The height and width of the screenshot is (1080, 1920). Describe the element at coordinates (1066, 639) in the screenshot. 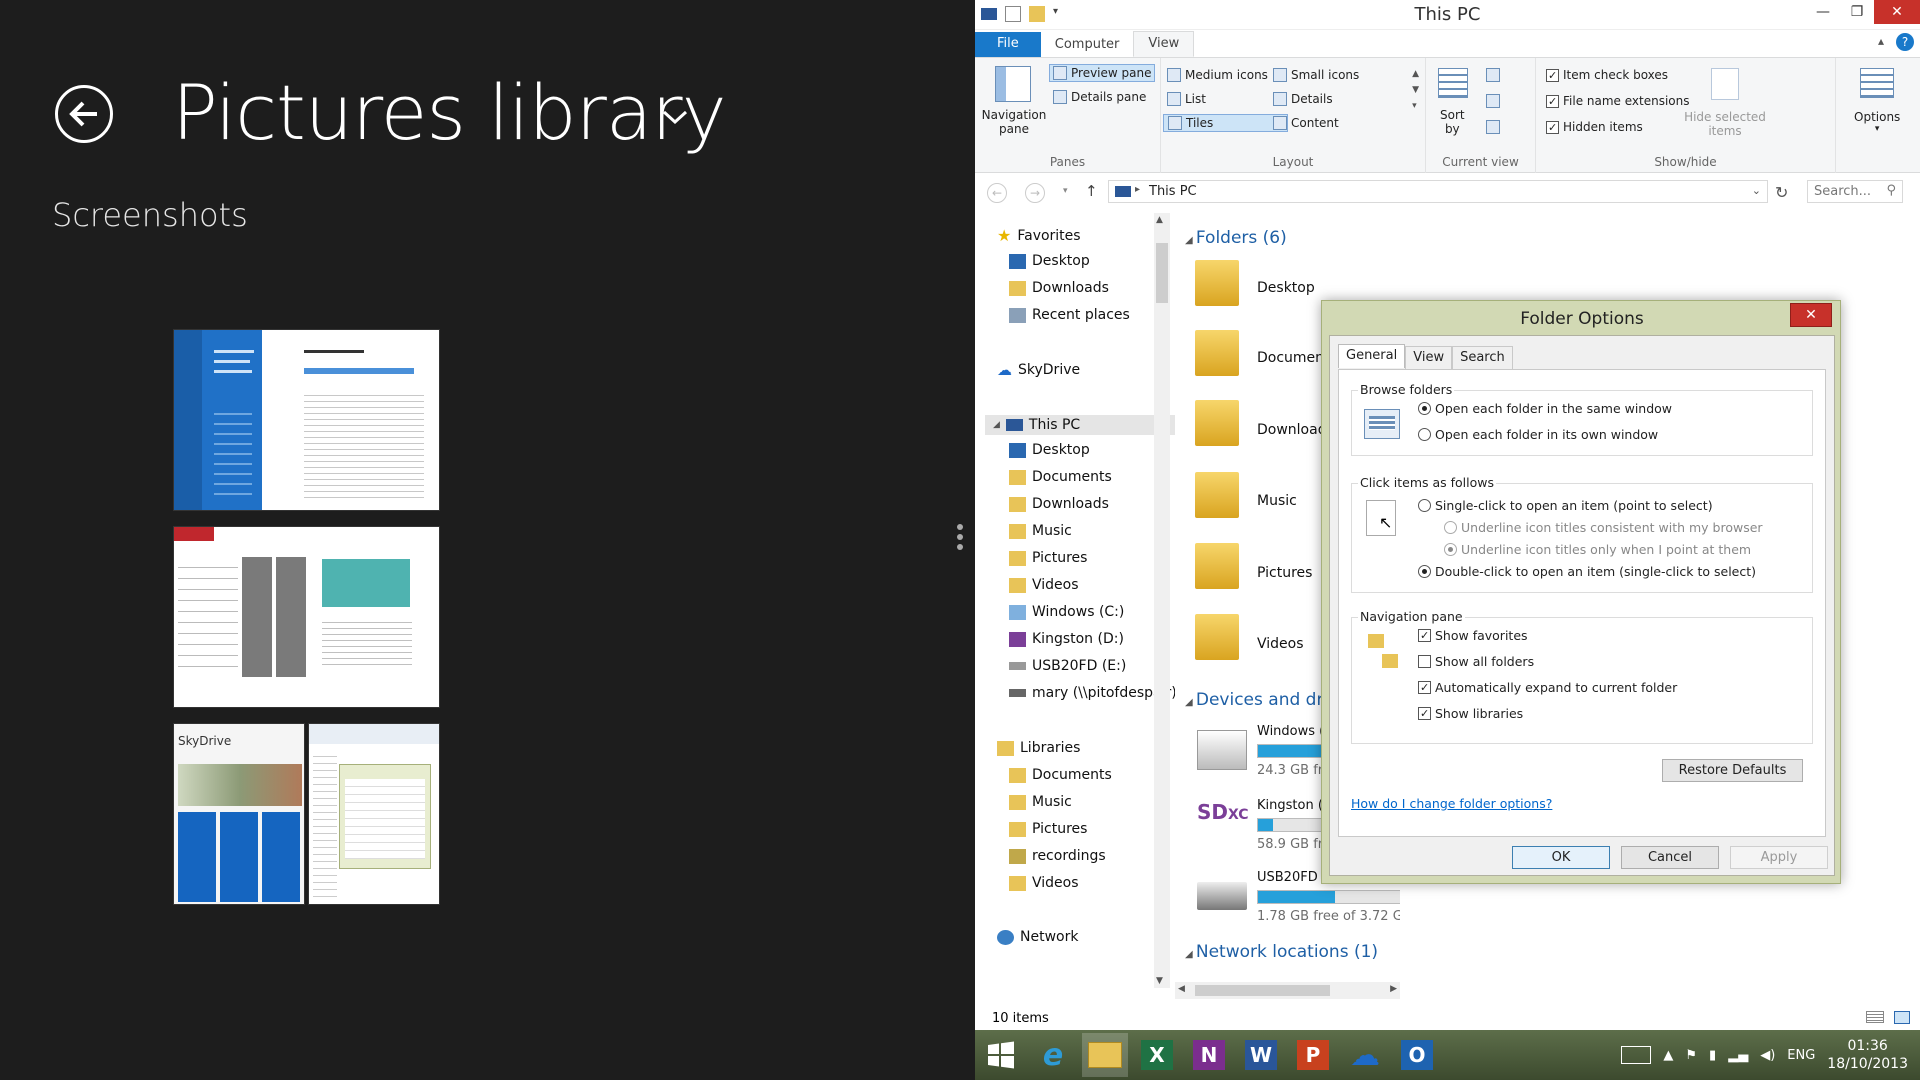

I see `nav-pc-item: Kingston (D:)` at that location.